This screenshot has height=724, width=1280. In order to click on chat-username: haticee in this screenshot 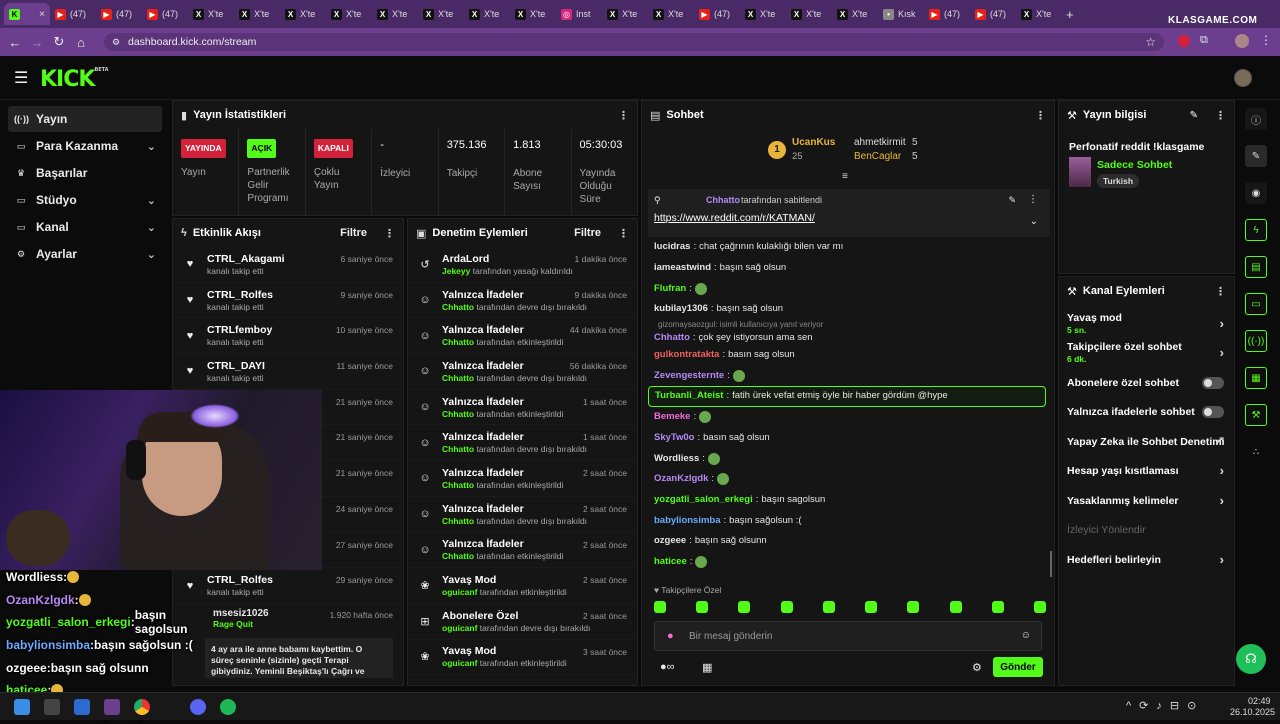, I will do `click(670, 562)`.